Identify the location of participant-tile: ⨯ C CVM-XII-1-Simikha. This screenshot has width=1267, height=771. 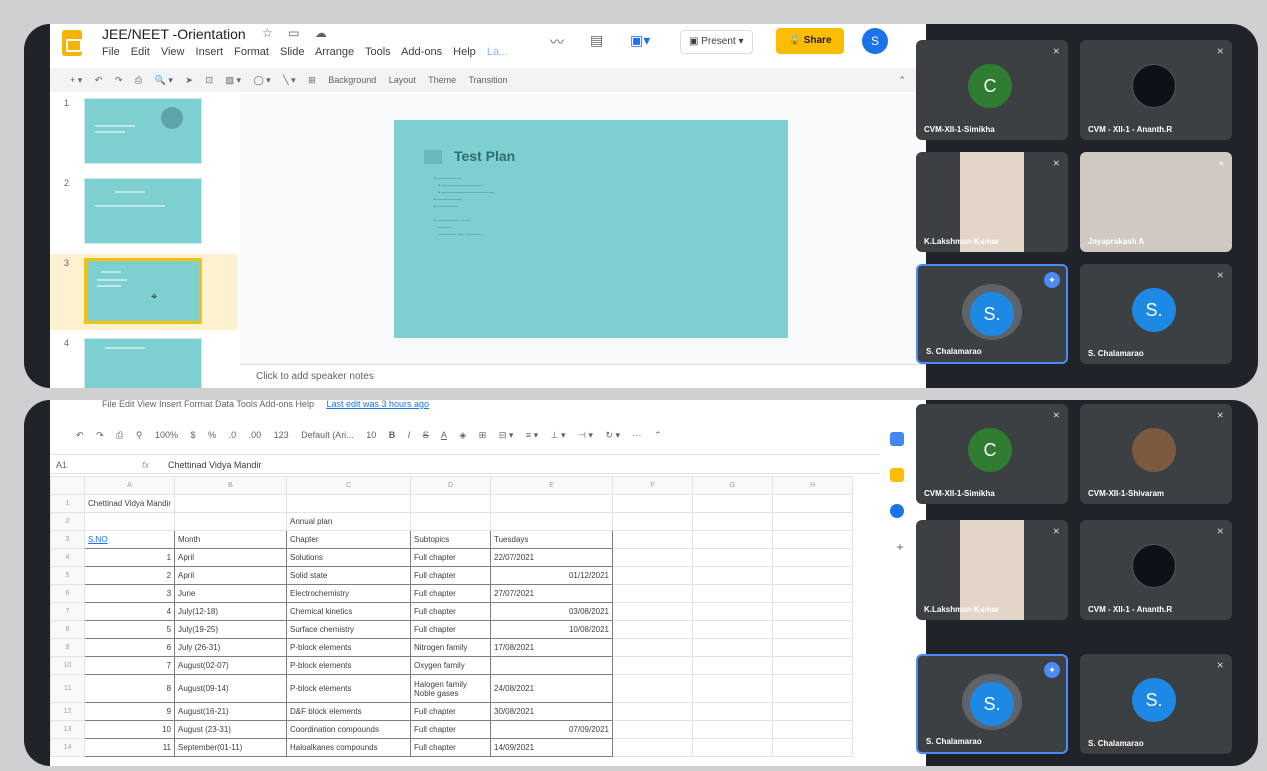
(992, 90).